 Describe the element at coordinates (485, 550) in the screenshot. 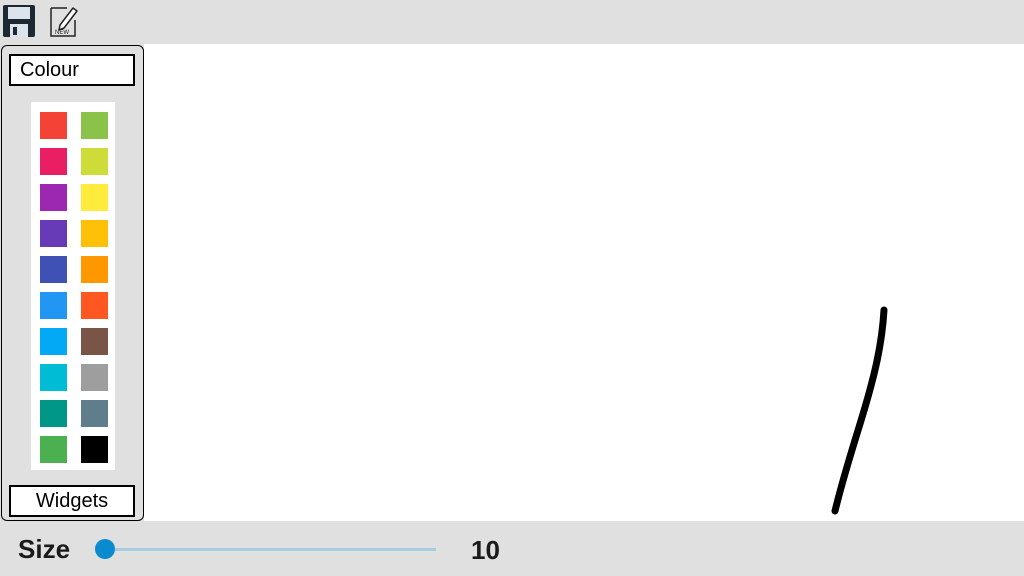

I see `size-value: 10` at that location.